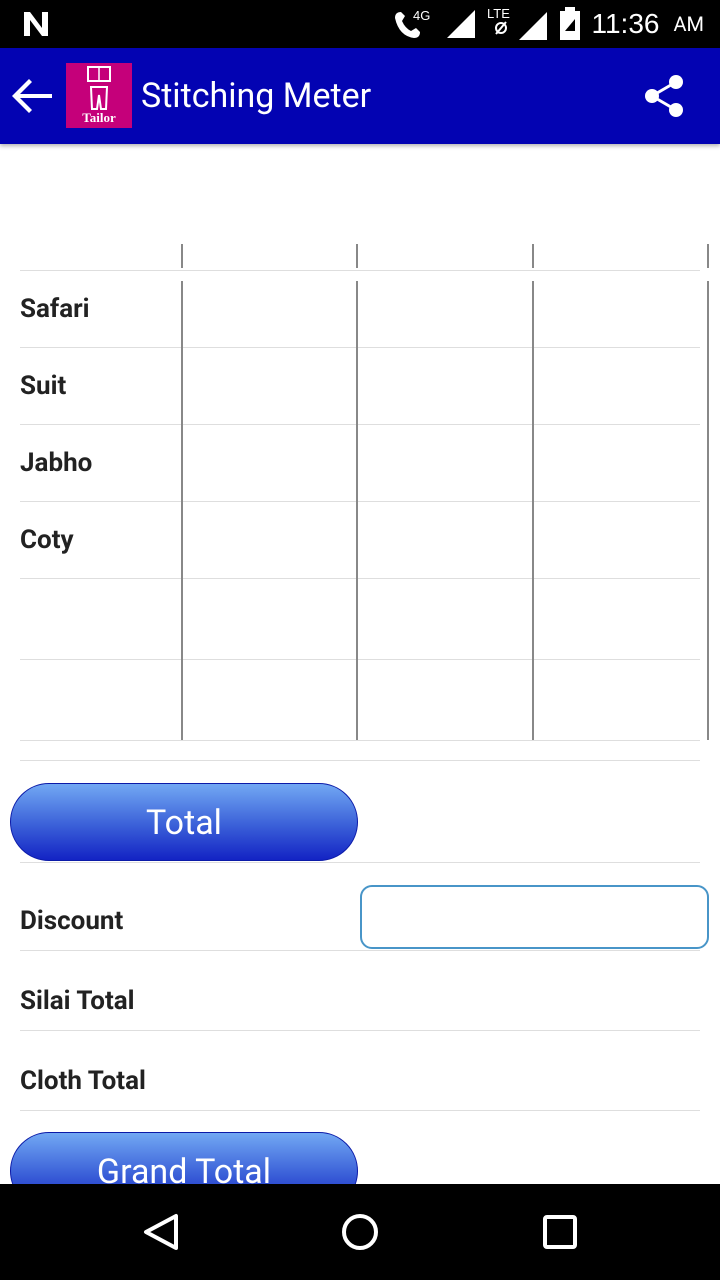  What do you see at coordinates (56, 463) in the screenshot?
I see `row-label-jabho: Jabho` at bounding box center [56, 463].